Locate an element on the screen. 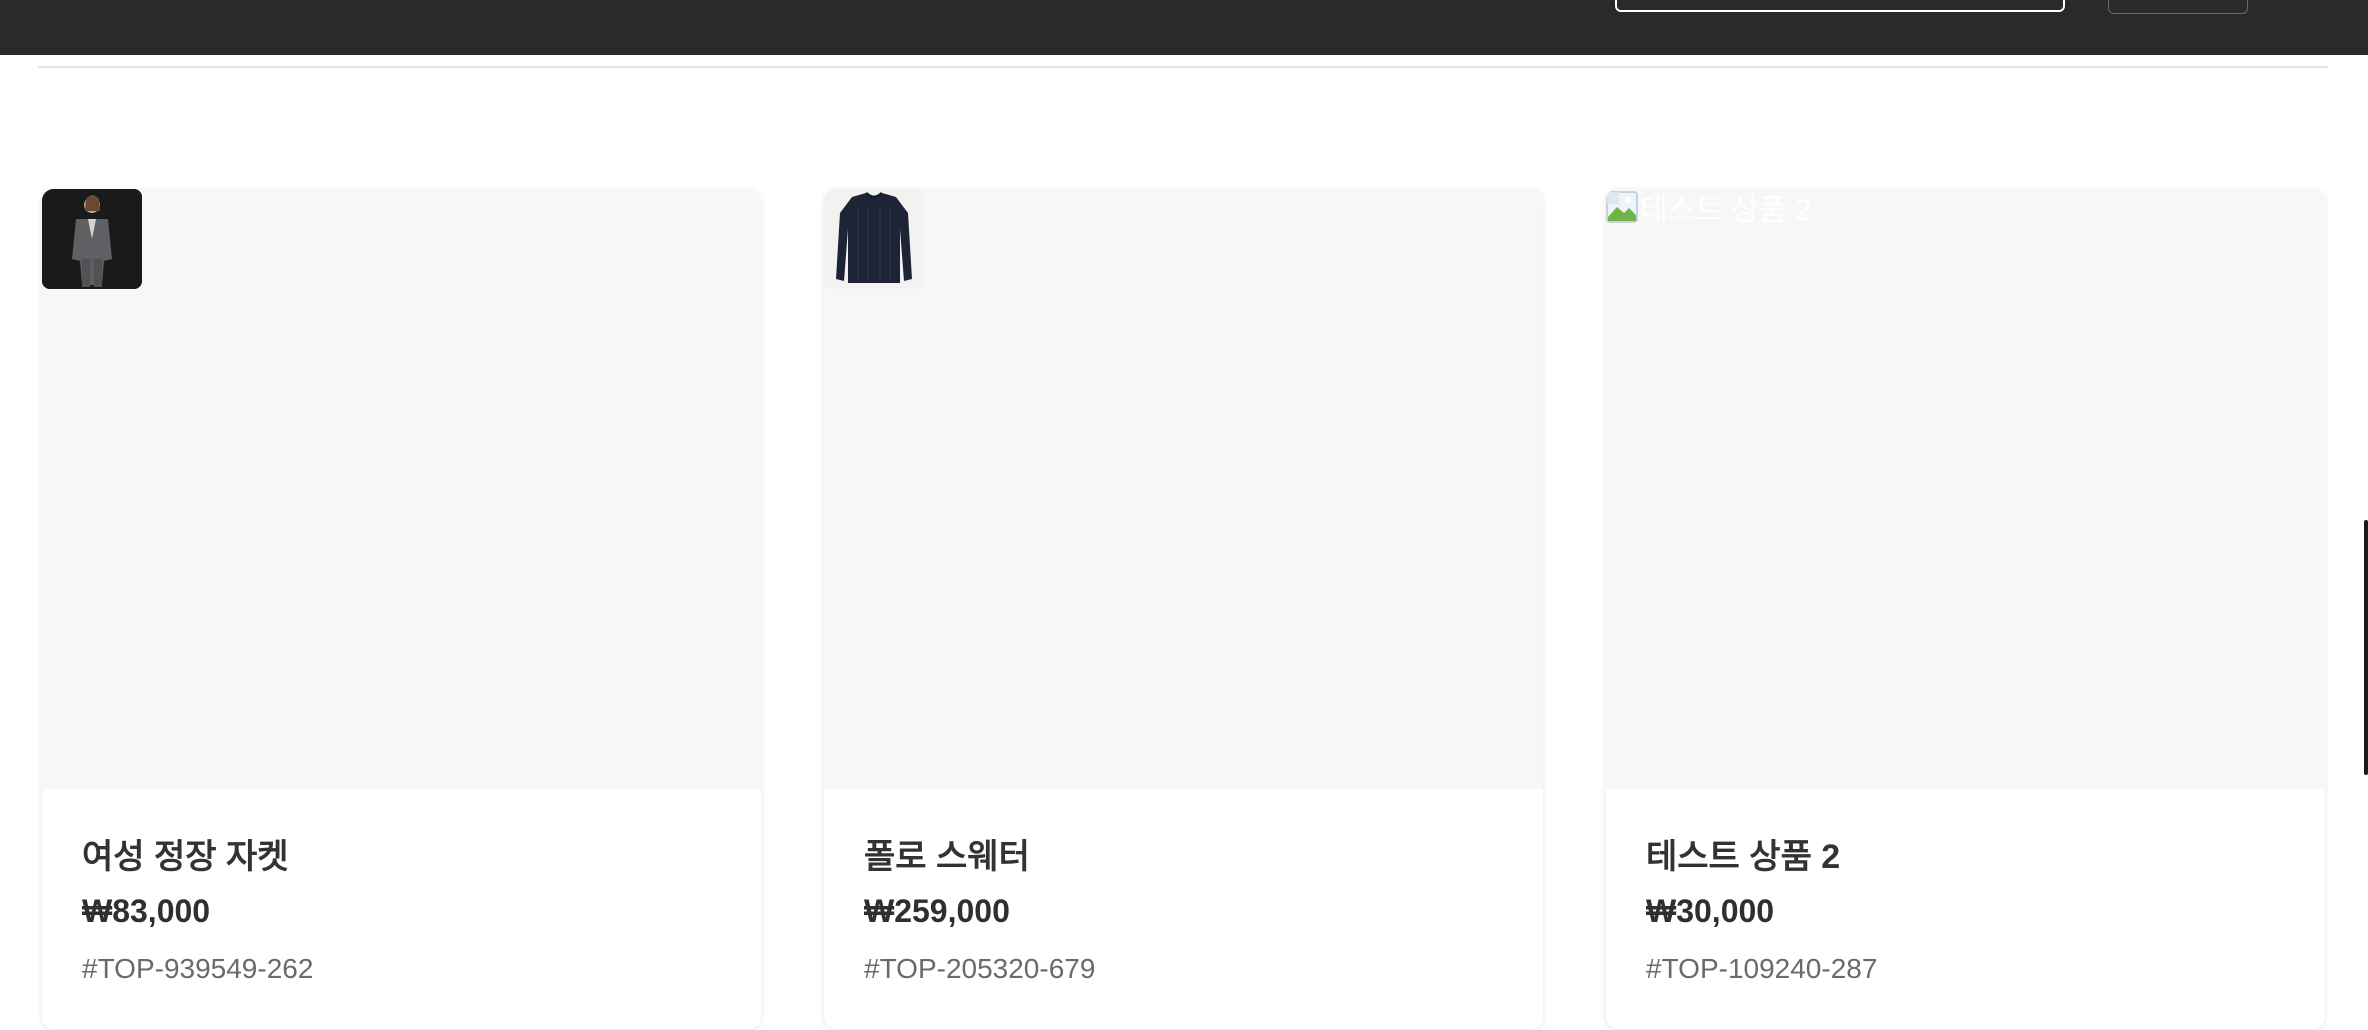  broken-image-icon is located at coordinates (1622, 207).